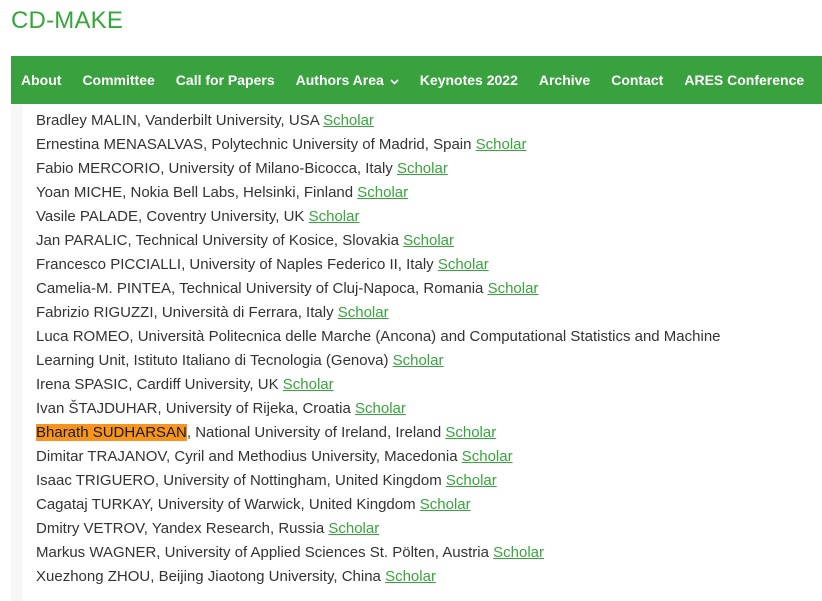 Image resolution: width=822 pixels, height=601 pixels. I want to click on nav-keynotes-label: Keynotes 2022, so click(468, 80).